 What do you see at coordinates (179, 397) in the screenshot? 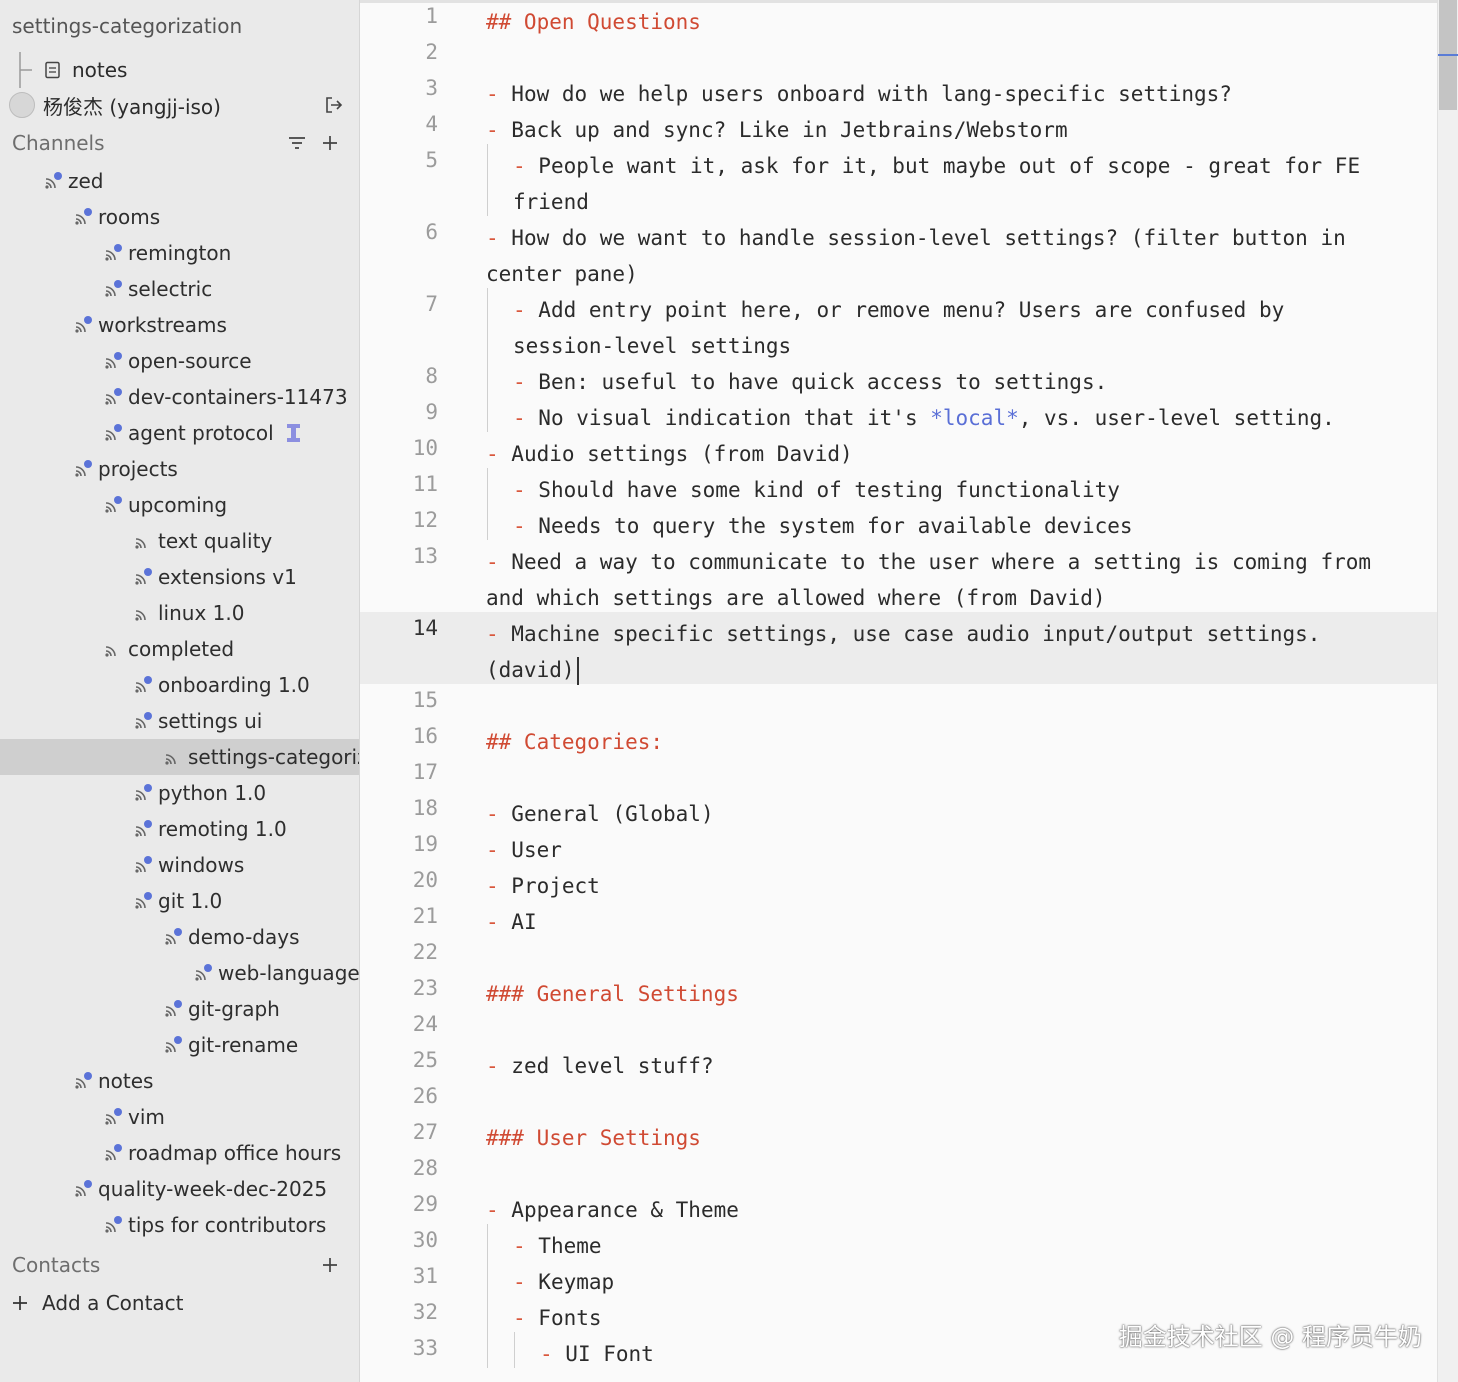
I see `channel-row: dev-containers-11473` at bounding box center [179, 397].